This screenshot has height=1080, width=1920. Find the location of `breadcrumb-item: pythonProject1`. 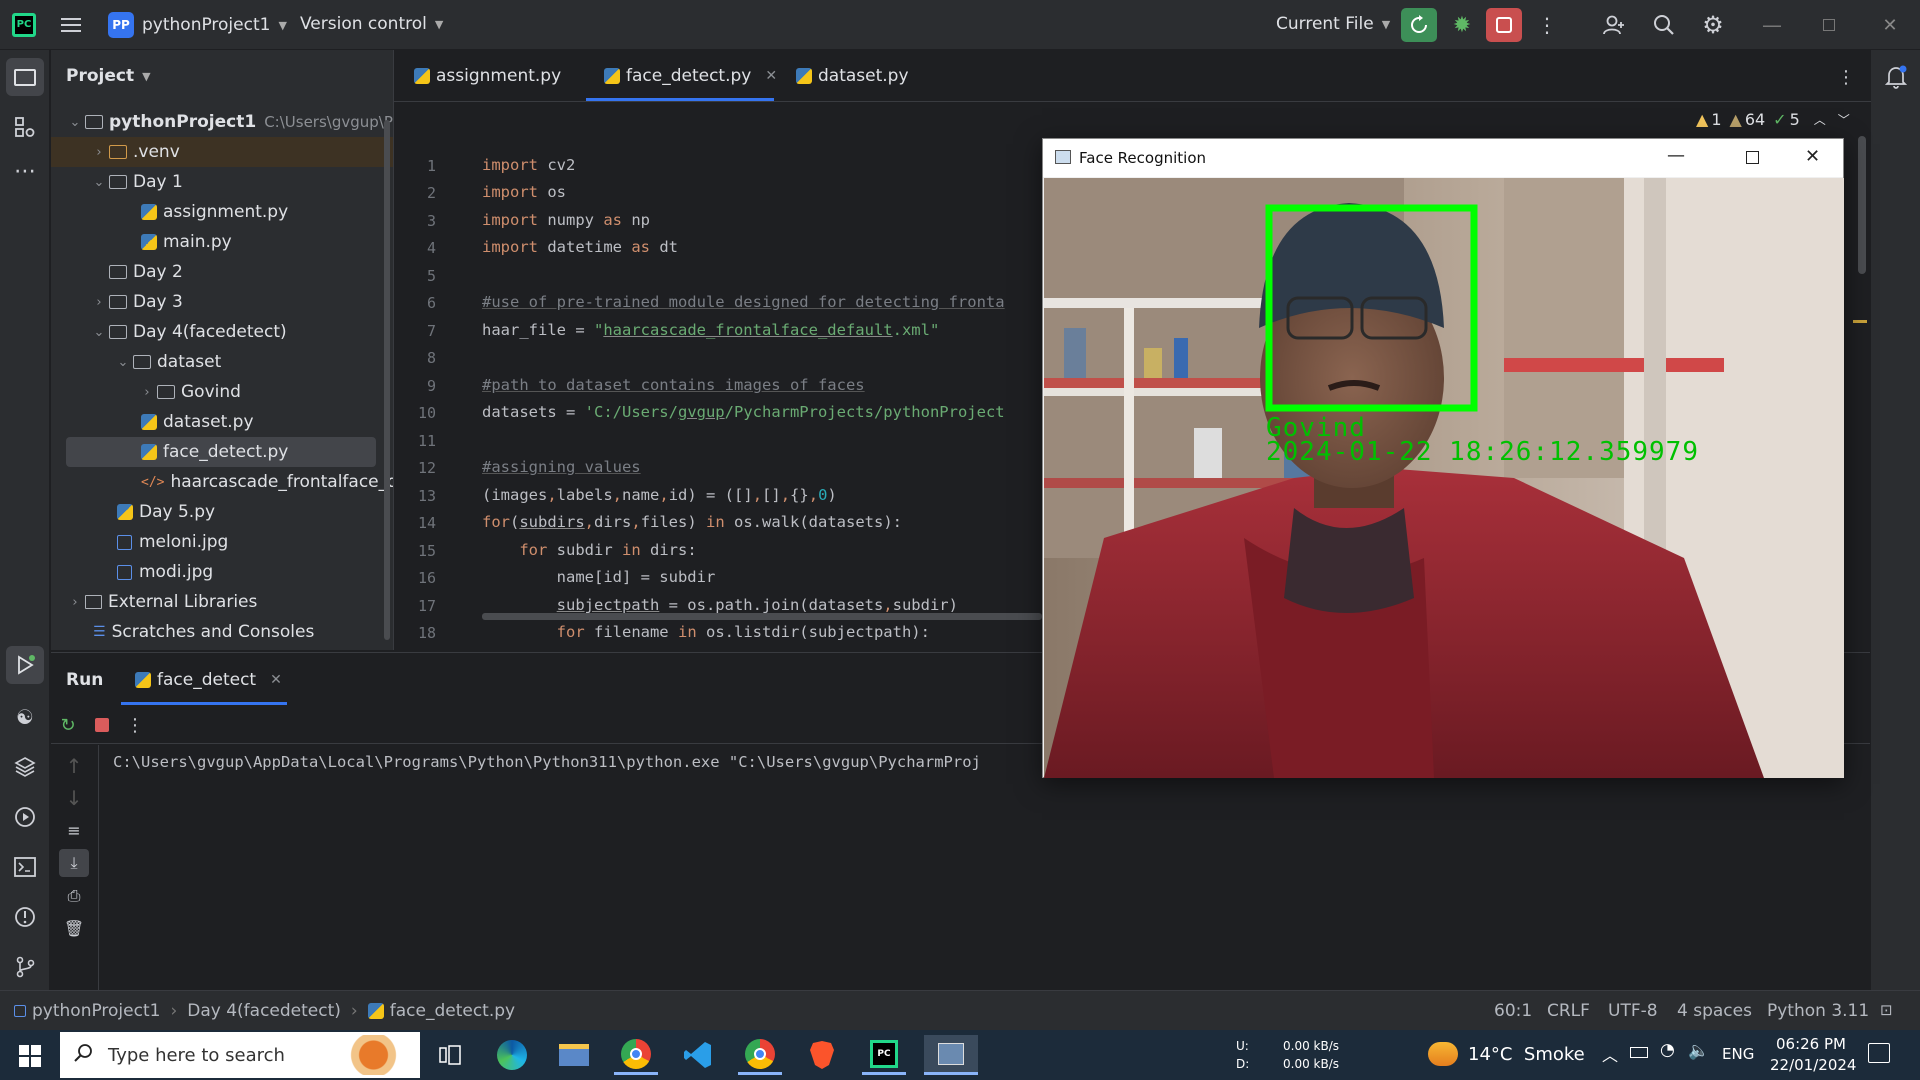

breadcrumb-item: pythonProject1 is located at coordinates (96, 1011).